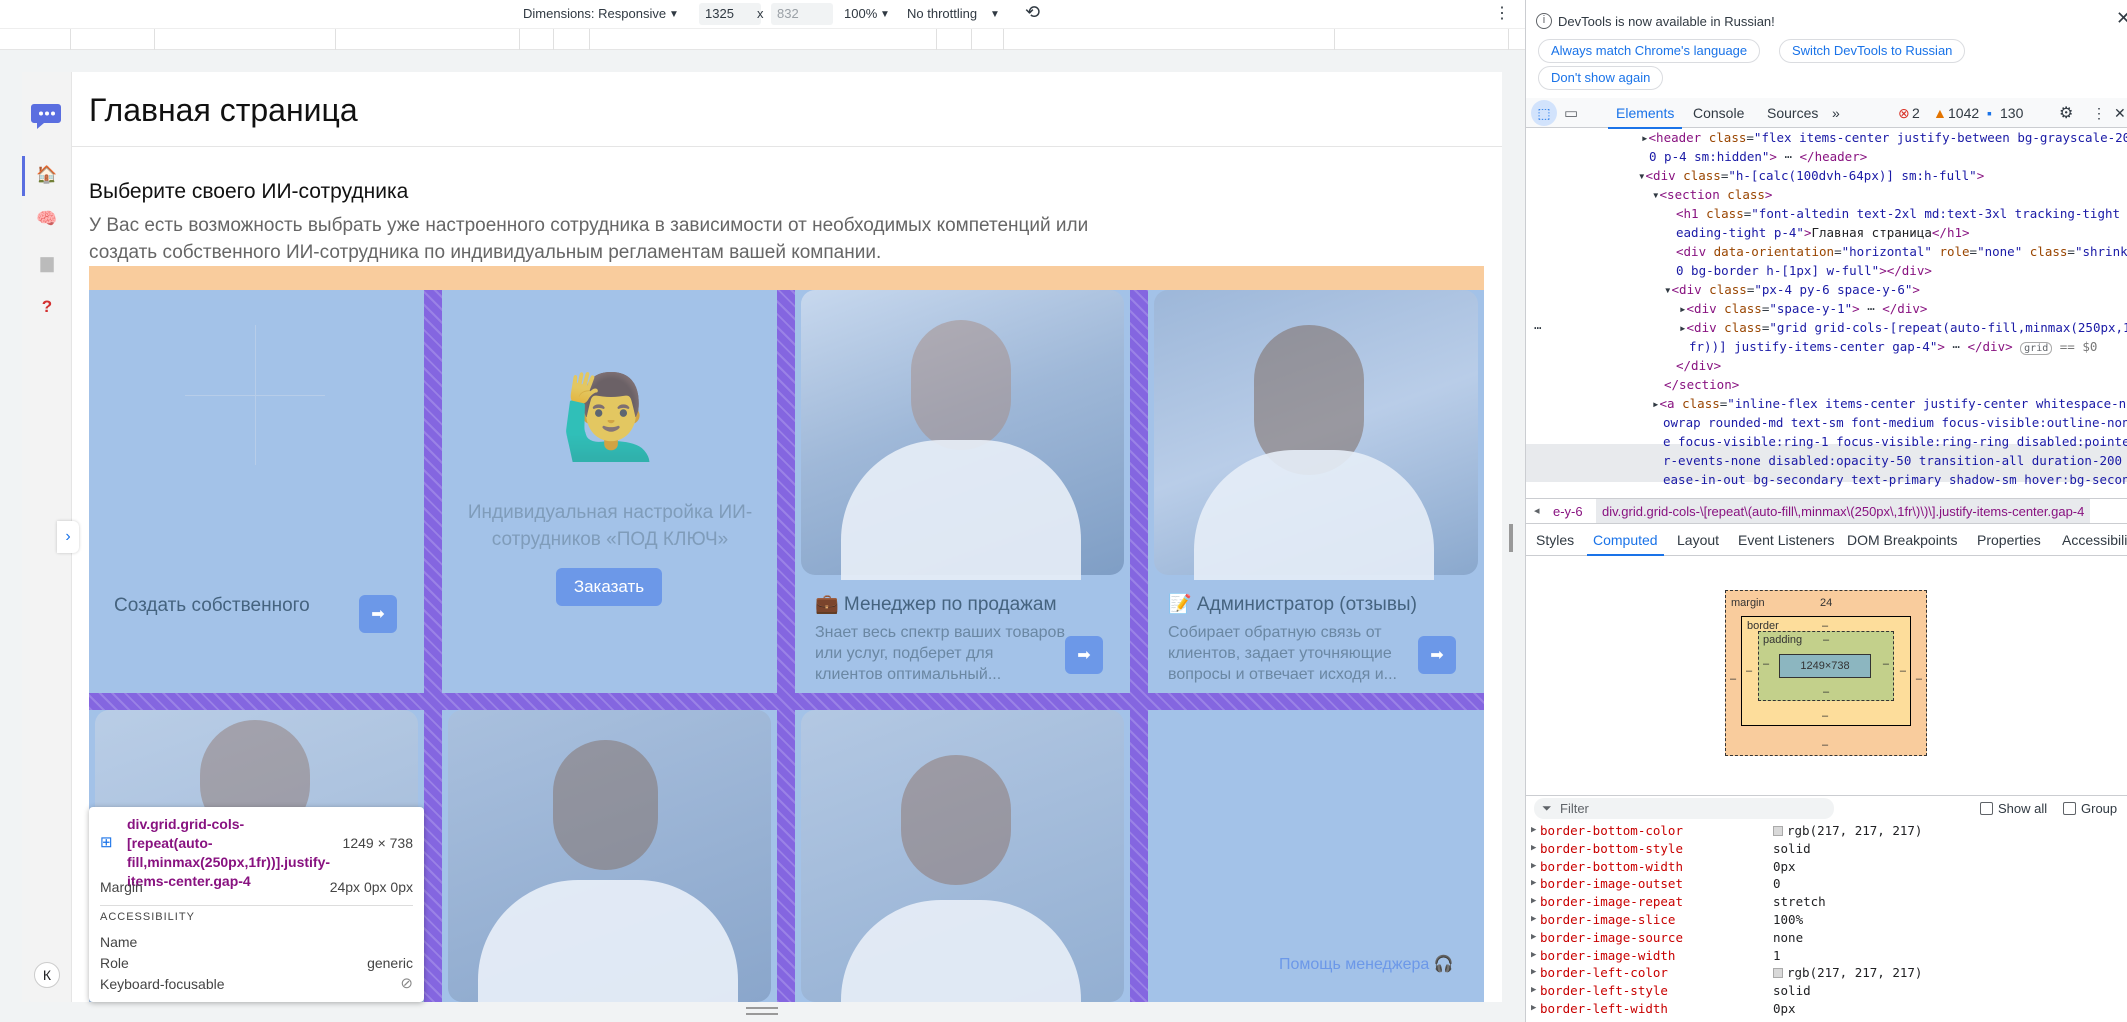 The image size is (2127, 1022). I want to click on tab-accessibility: Accessibility, so click(2094, 540).